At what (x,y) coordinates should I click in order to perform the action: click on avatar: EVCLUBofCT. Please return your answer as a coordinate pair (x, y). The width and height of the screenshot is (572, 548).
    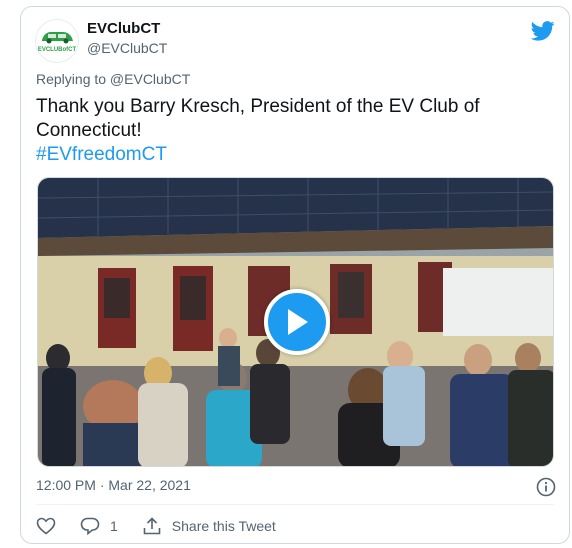
    Looking at the image, I should click on (57, 41).